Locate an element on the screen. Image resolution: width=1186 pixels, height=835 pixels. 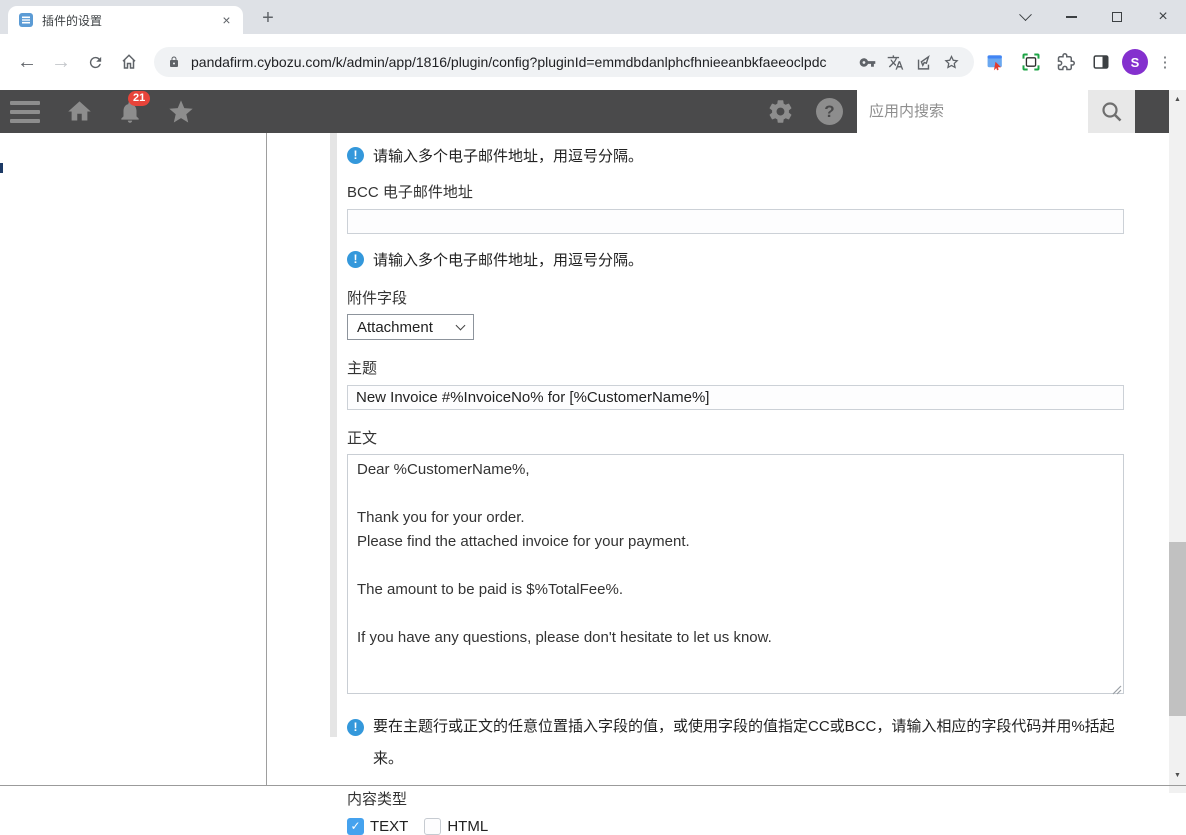
star-icon is located at coordinates (181, 110).